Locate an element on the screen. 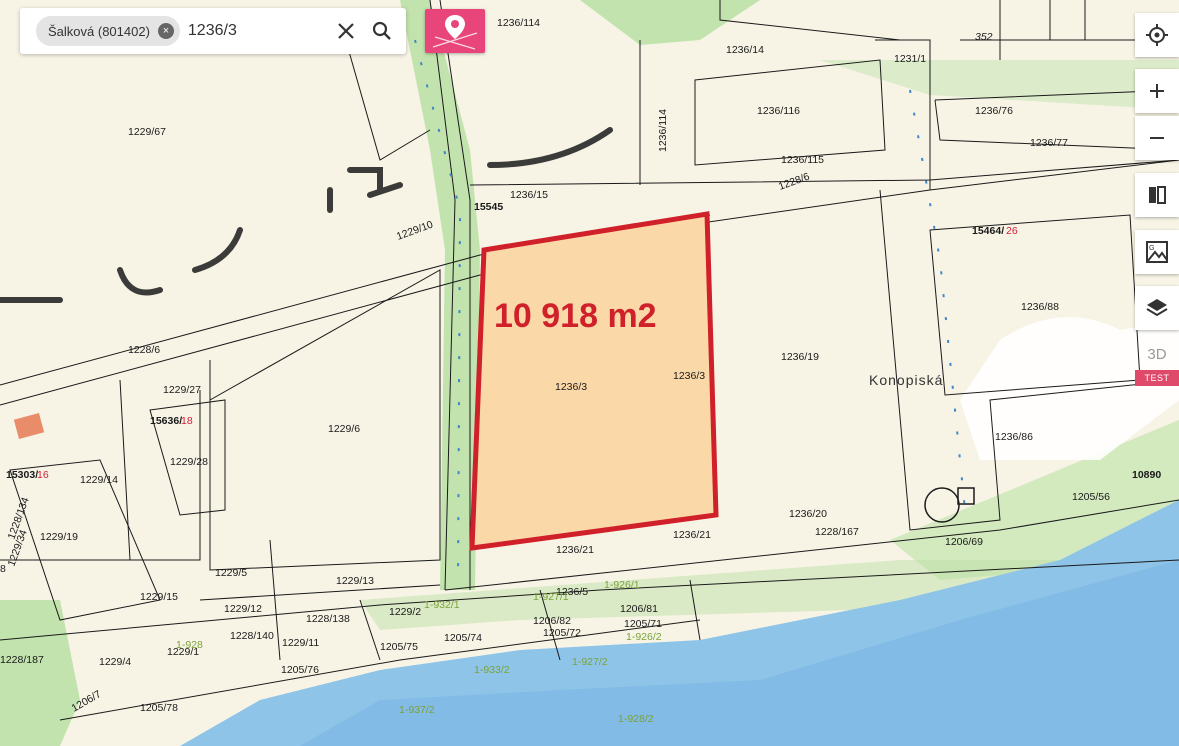 This screenshot has height=746, width=1179. search-icon is located at coordinates (382, 31).